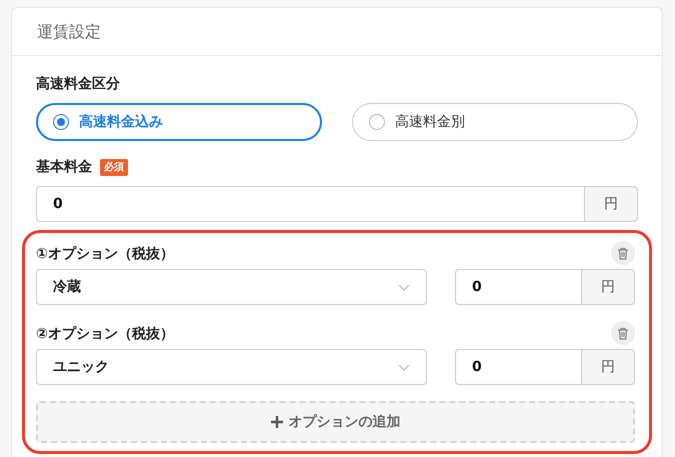 The width and height of the screenshot is (675, 457). What do you see at coordinates (105, 334) in the screenshot?
I see `option-label: ②オプション（税抜）` at bounding box center [105, 334].